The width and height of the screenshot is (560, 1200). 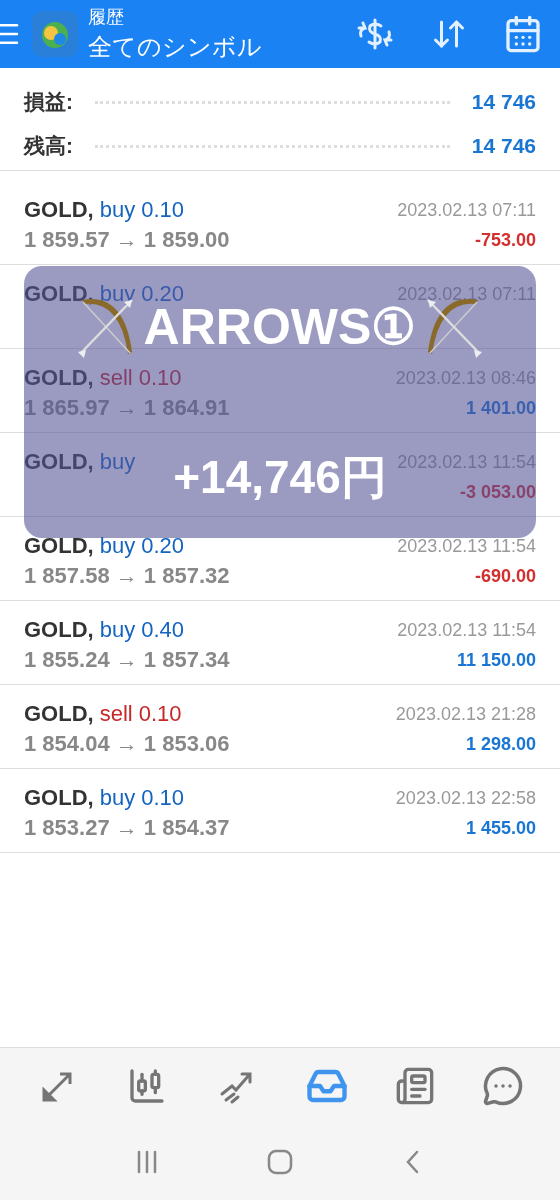 I want to click on deal-prices: 1 854.04 → 1 853.06, so click(x=127, y=744).